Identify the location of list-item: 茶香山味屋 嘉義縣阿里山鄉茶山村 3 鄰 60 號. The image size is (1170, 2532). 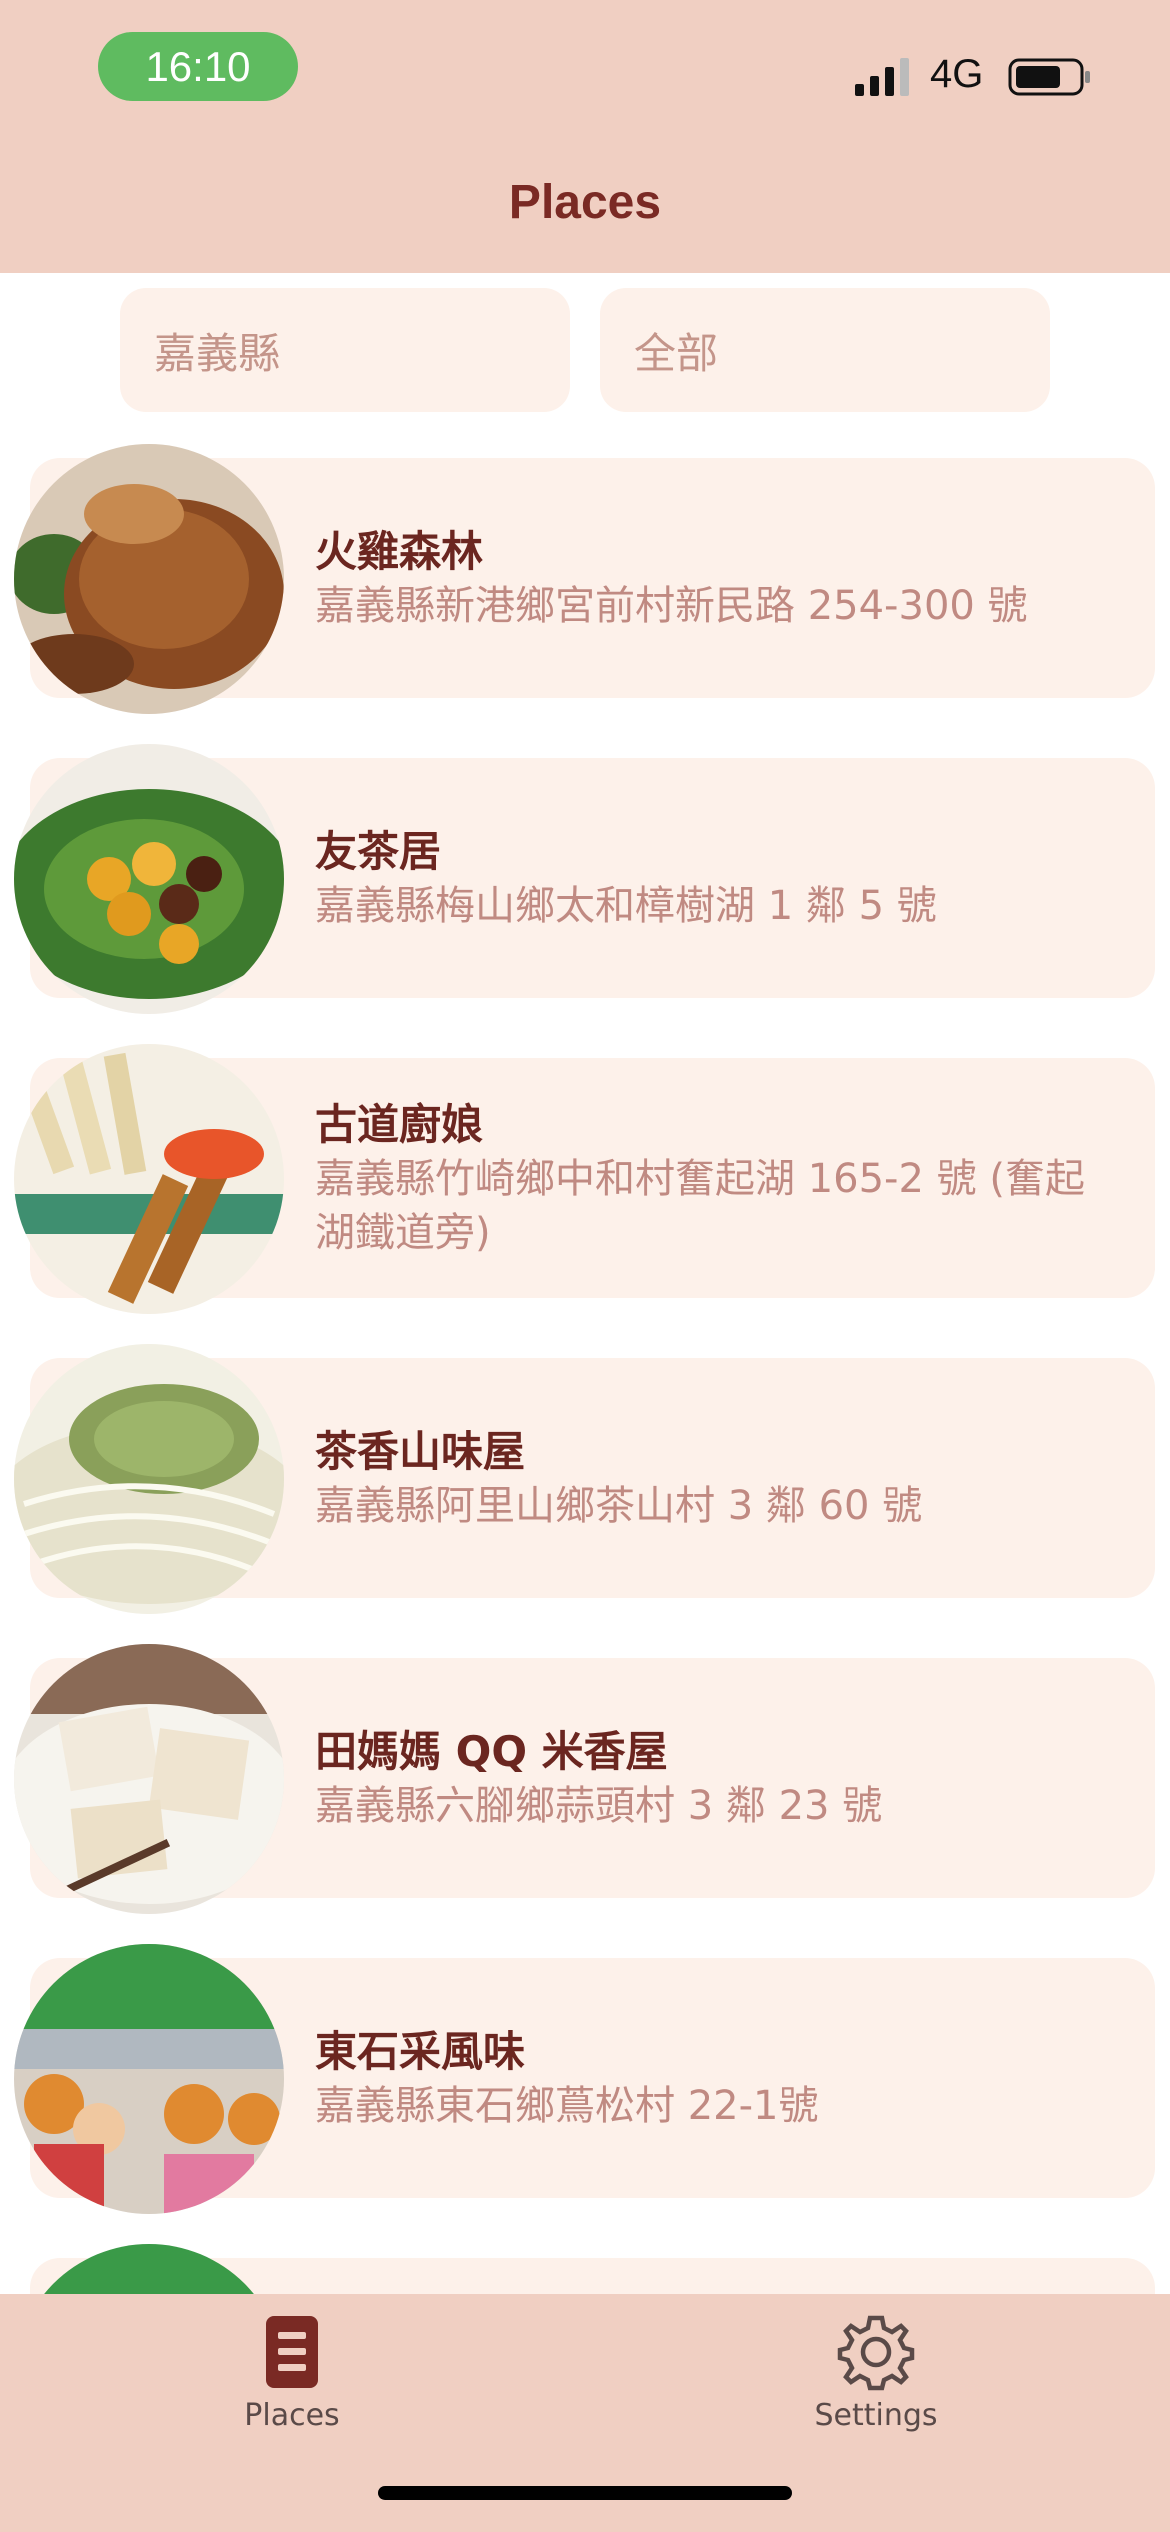
(585, 1479).